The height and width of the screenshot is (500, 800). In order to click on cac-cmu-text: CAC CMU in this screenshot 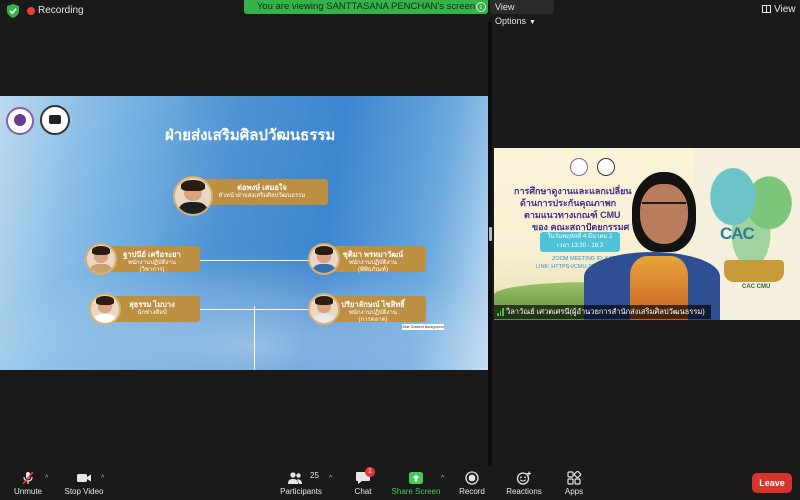, I will do `click(756, 287)`.